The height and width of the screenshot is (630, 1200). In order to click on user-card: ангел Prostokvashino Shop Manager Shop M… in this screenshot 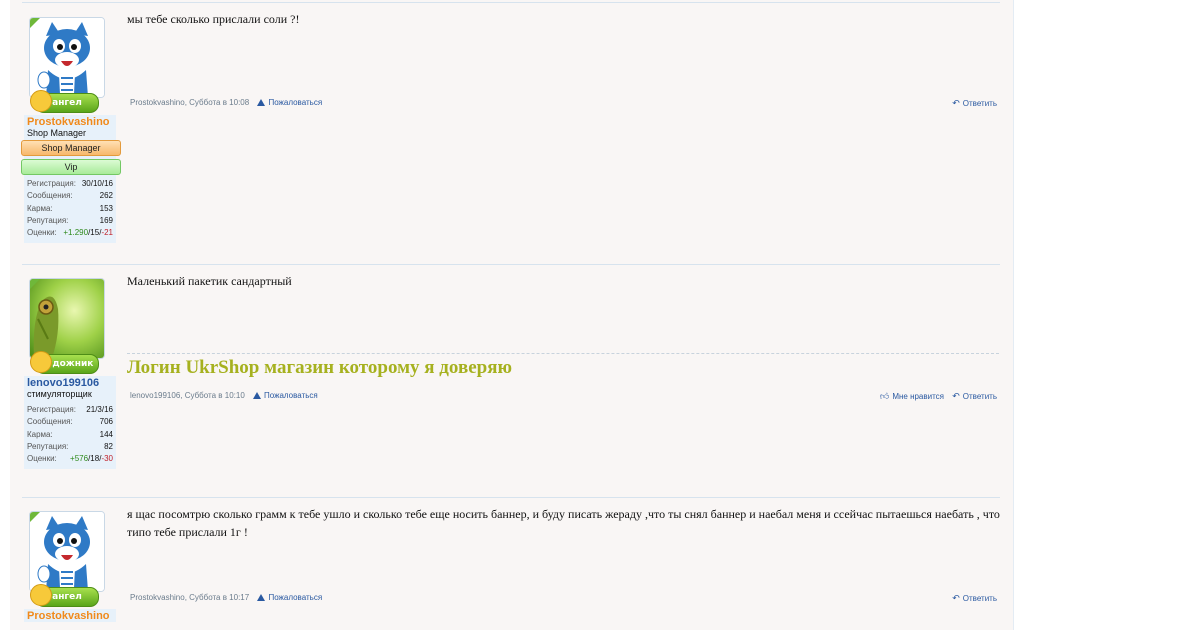, I will do `click(71, 130)`.